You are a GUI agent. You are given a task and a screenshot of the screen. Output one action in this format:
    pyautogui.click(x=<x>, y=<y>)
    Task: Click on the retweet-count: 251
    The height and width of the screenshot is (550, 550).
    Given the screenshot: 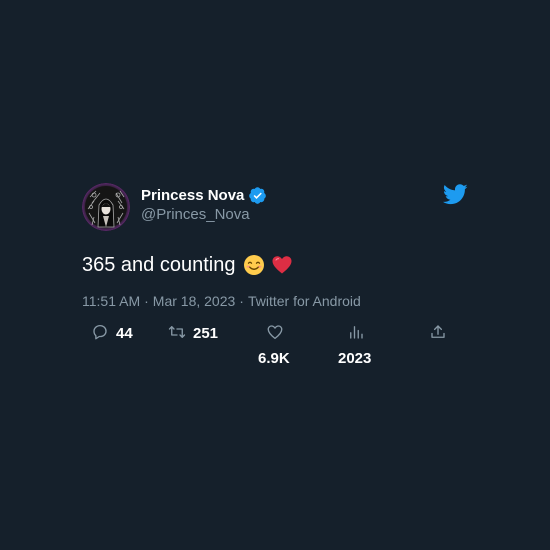 What is the action you would take?
    pyautogui.click(x=206, y=333)
    